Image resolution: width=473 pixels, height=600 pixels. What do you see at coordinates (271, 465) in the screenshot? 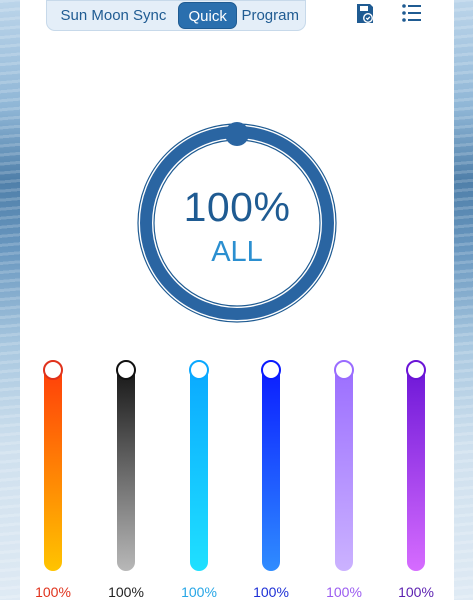
I see `channel-blue-slider` at bounding box center [271, 465].